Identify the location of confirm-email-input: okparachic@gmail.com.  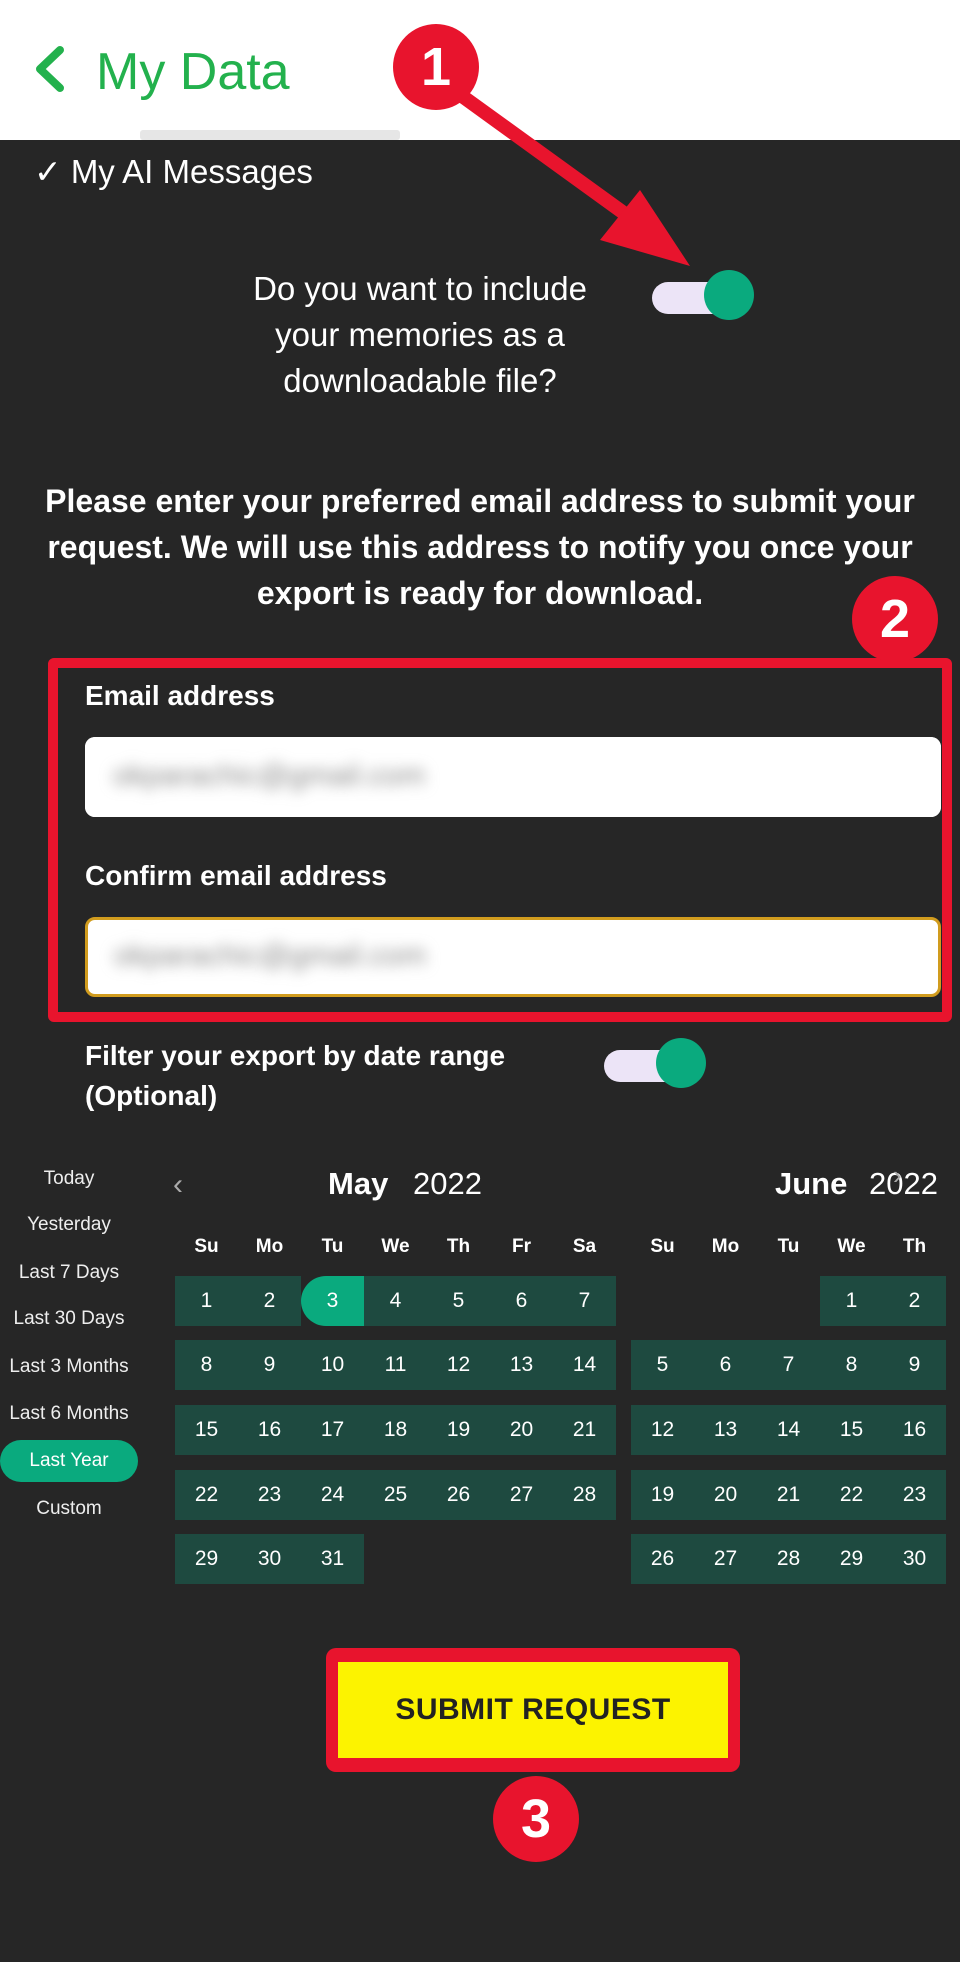
(513, 957).